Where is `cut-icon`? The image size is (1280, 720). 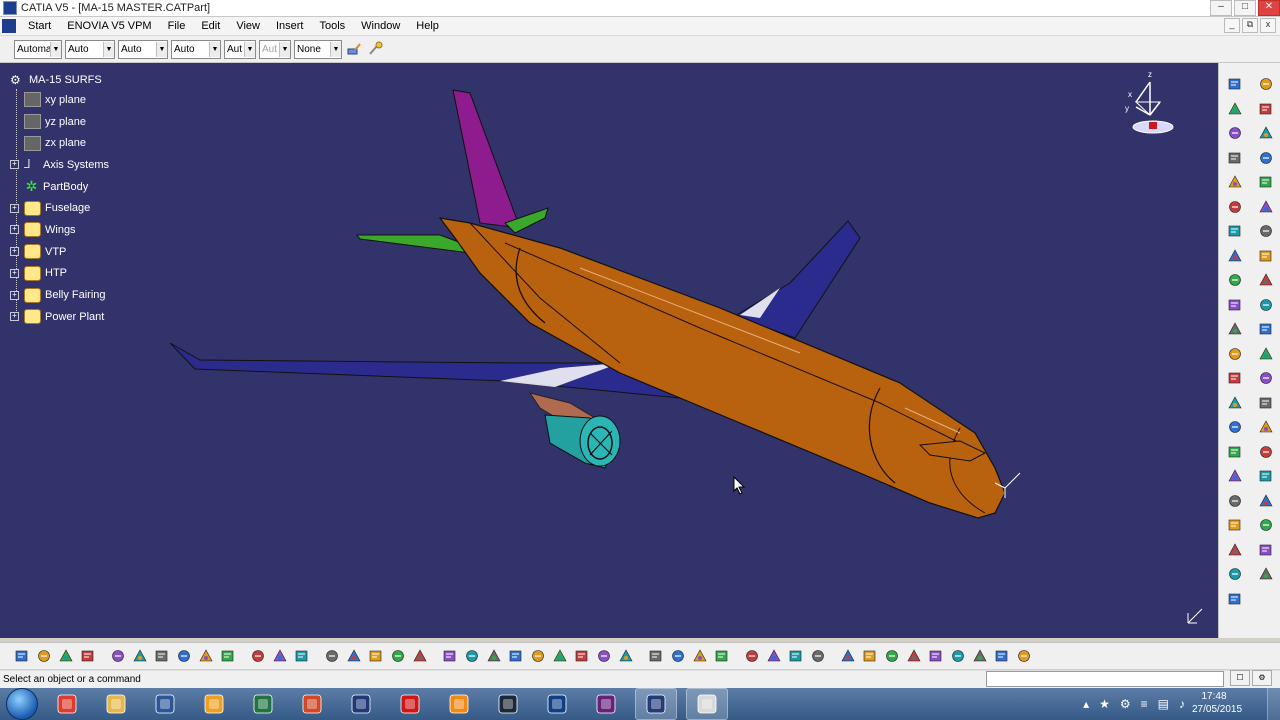
cut-icon is located at coordinates (118, 656).